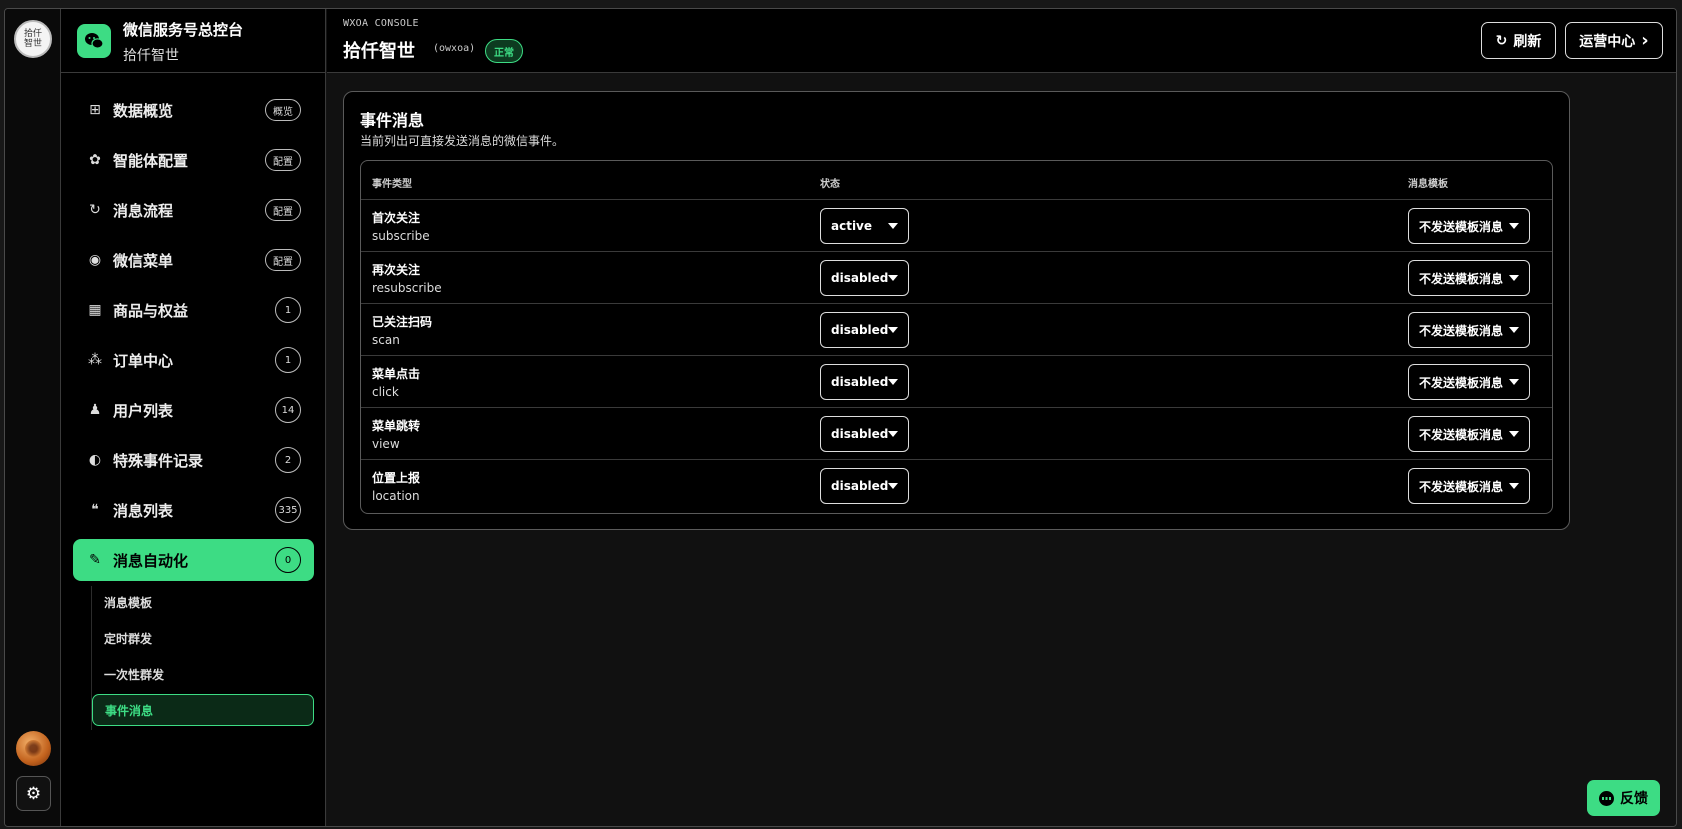  Describe the element at coordinates (95, 560) in the screenshot. I see `nav-icon: ✎` at that location.